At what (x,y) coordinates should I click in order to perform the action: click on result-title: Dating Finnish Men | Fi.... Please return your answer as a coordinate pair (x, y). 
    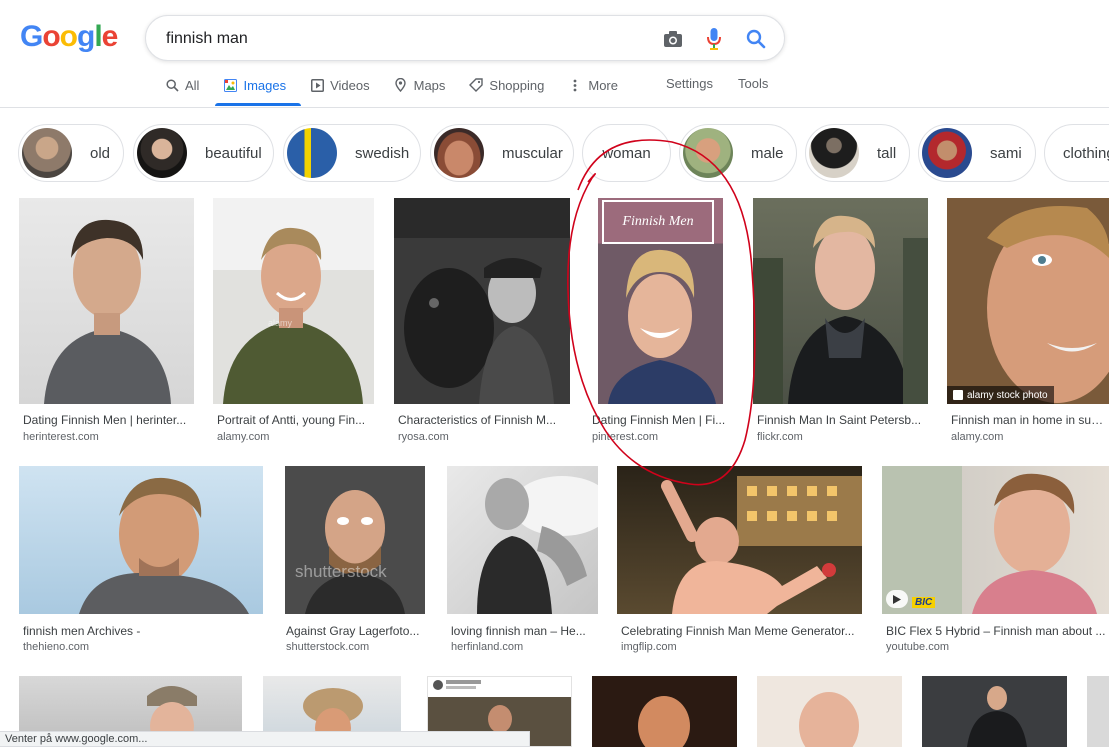
    Looking at the image, I should click on (662, 420).